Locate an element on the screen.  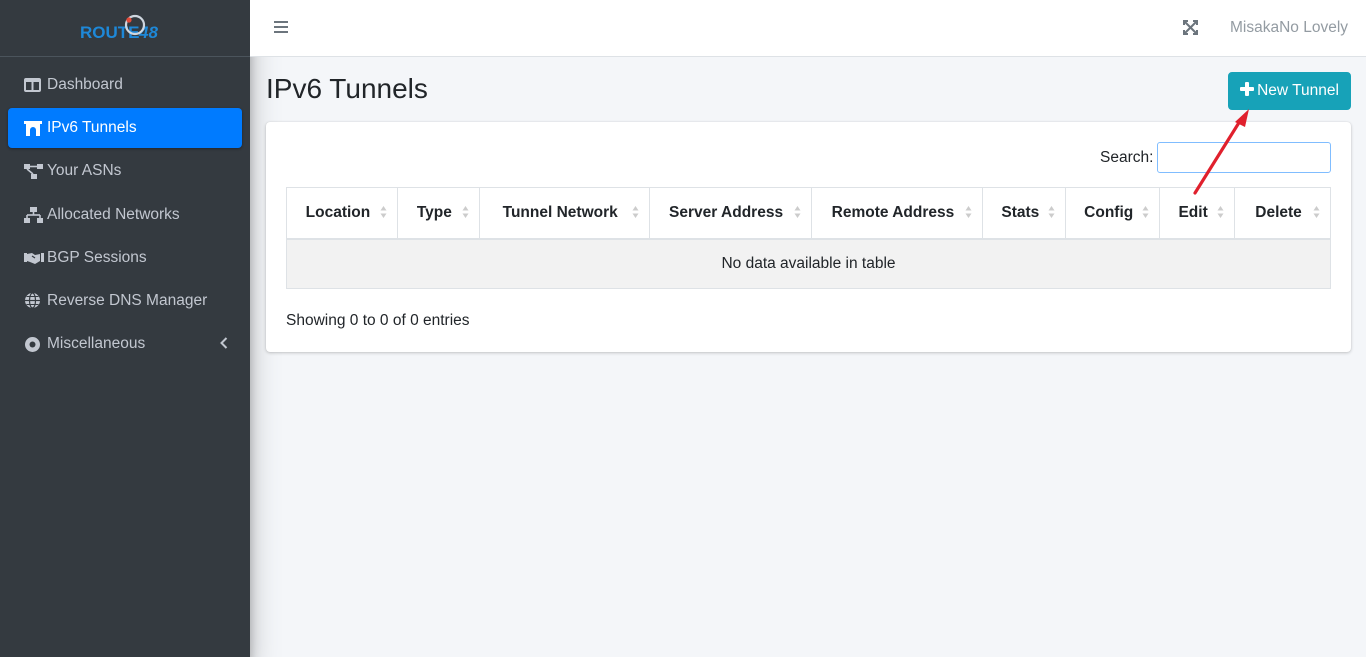
empty-table-message: No data available in table is located at coordinates (808, 263).